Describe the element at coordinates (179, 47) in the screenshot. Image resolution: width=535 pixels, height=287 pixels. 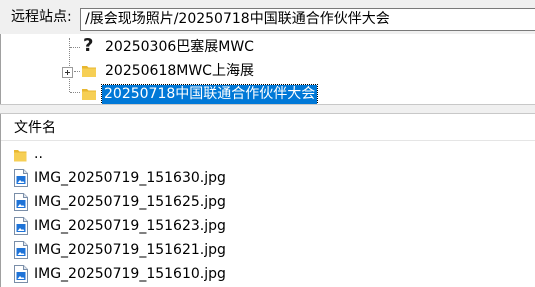
I see `tree-item-label: 20250306巴塞展MWC` at that location.